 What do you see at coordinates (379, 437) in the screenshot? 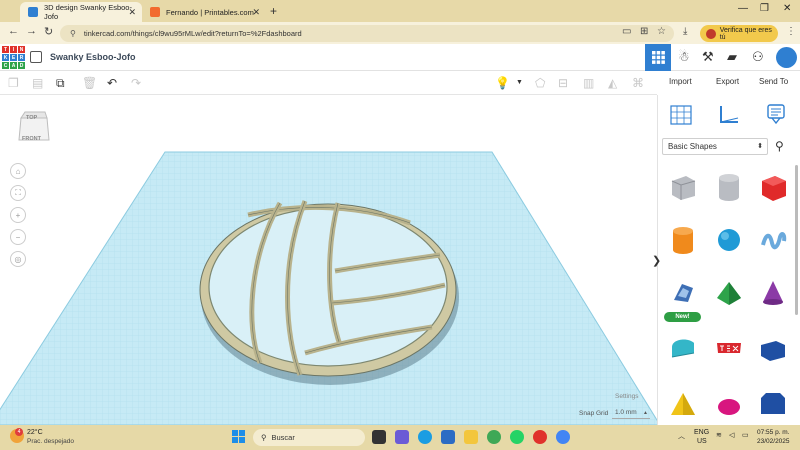
I see `task-view-icon` at bounding box center [379, 437].